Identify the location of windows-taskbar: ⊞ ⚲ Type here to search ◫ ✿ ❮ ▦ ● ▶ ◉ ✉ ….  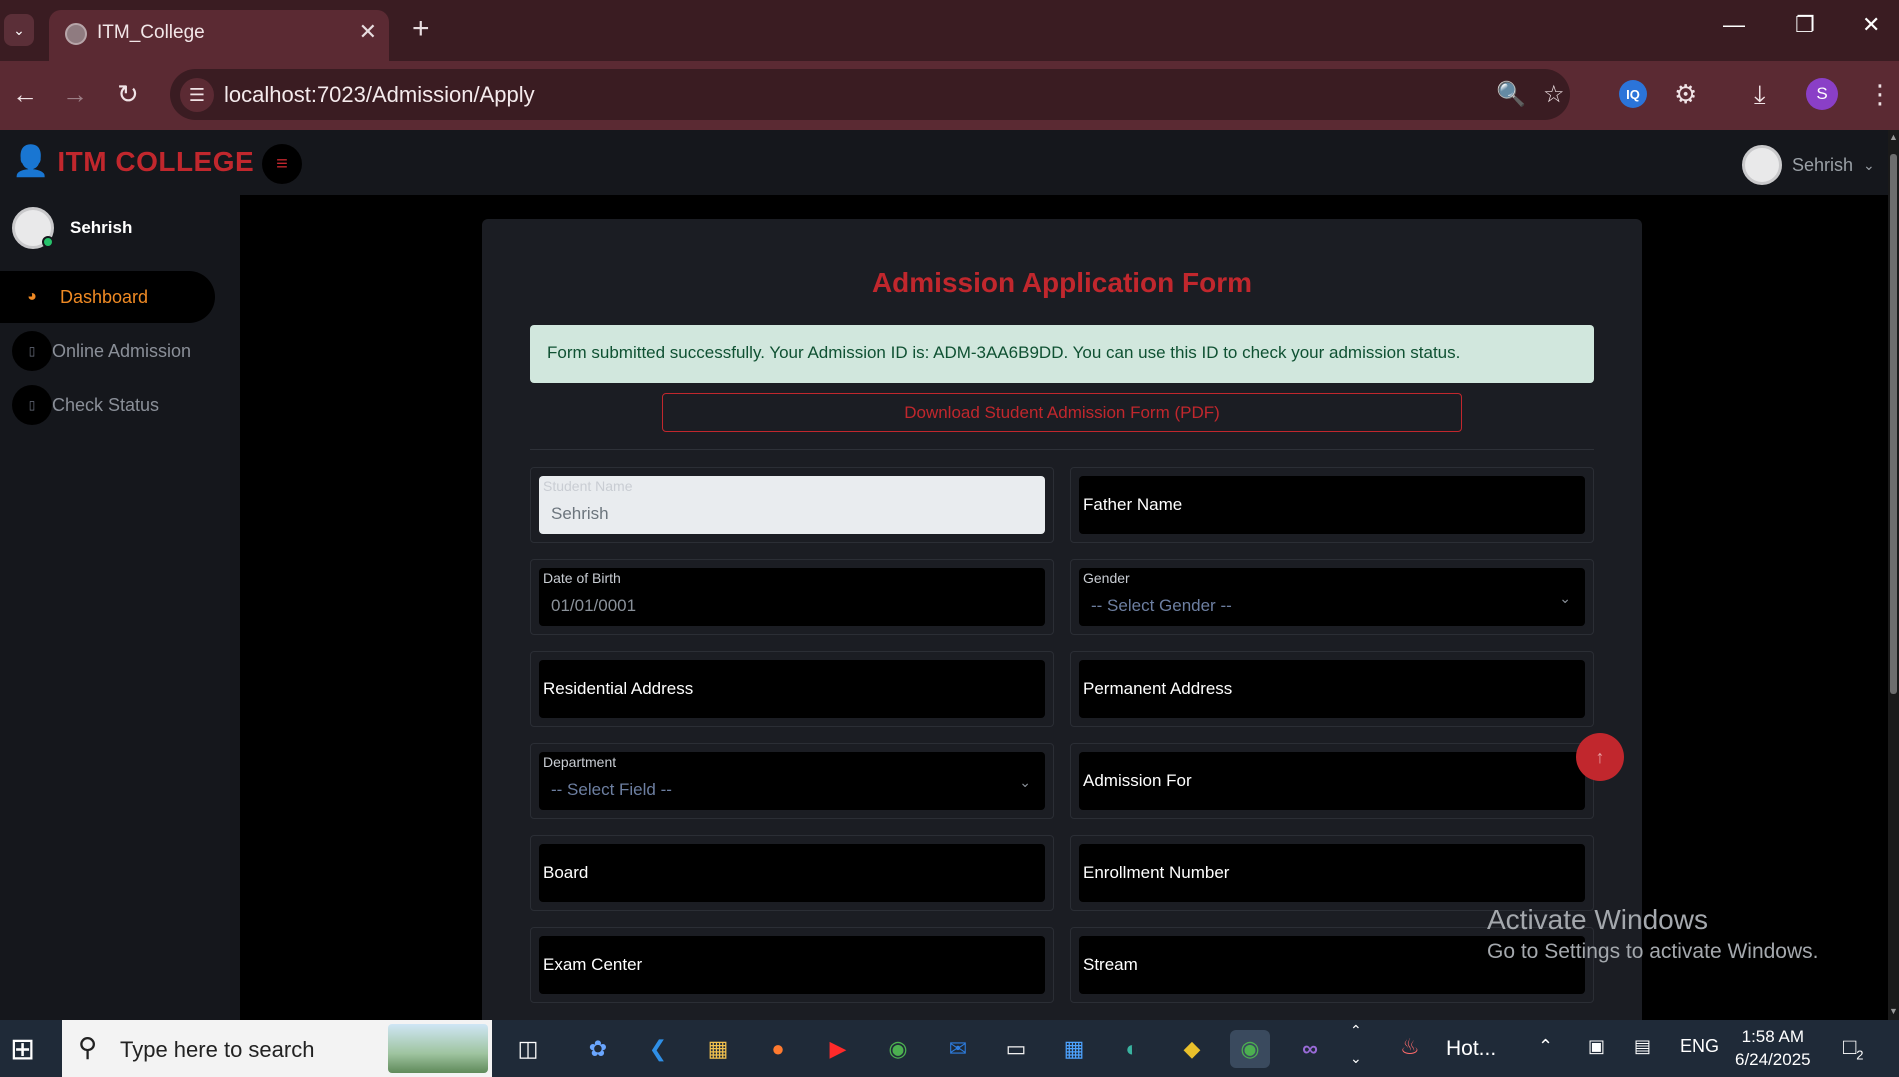
(949, 1048).